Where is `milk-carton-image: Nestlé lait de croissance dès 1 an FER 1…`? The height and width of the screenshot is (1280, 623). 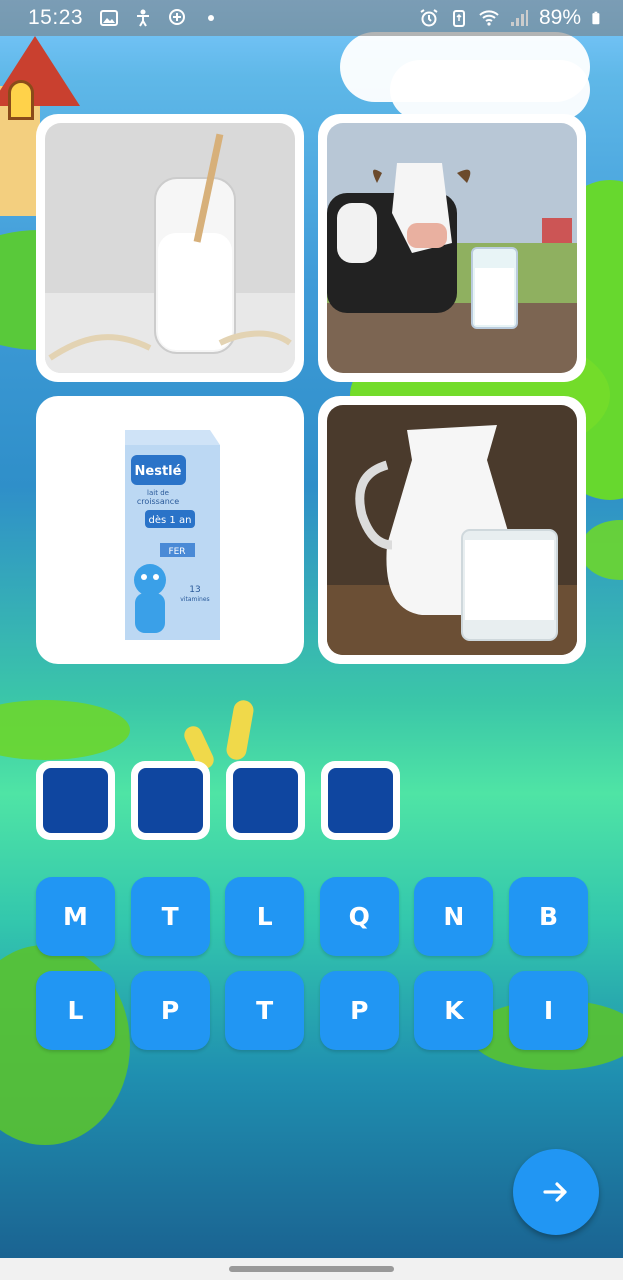
milk-carton-image: Nestlé lait de croissance dès 1 an FER 1… is located at coordinates (170, 530).